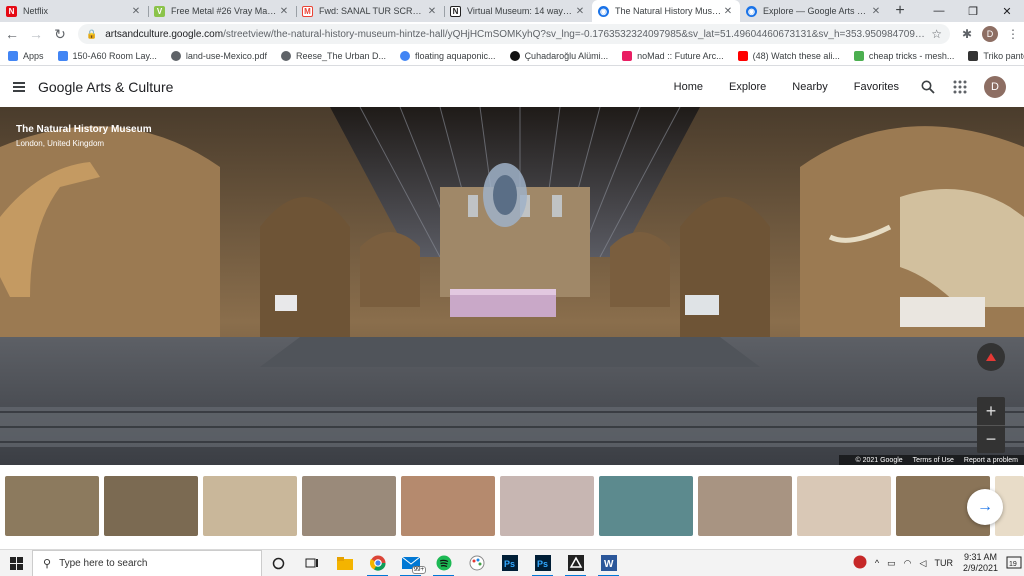  I want to click on more-menu-icon: ⋮, so click(1013, 34).